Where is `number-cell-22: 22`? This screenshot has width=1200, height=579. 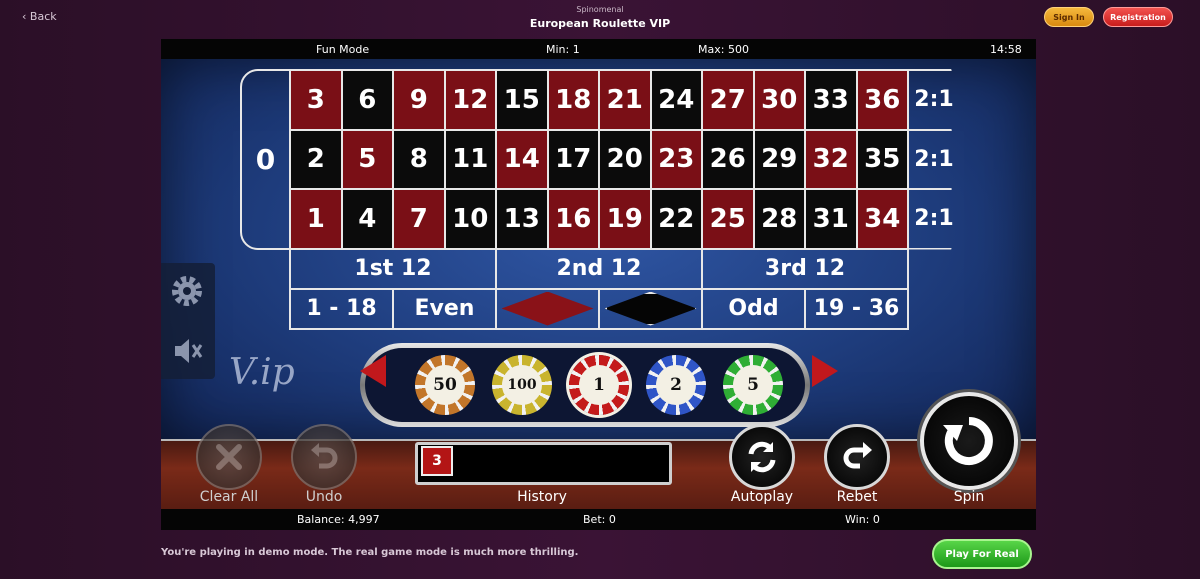 number-cell-22: 22 is located at coordinates (676, 219).